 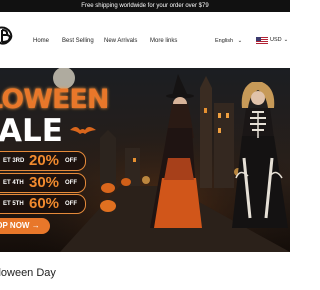 I want to click on nav-more-links: More links, so click(x=163, y=41).